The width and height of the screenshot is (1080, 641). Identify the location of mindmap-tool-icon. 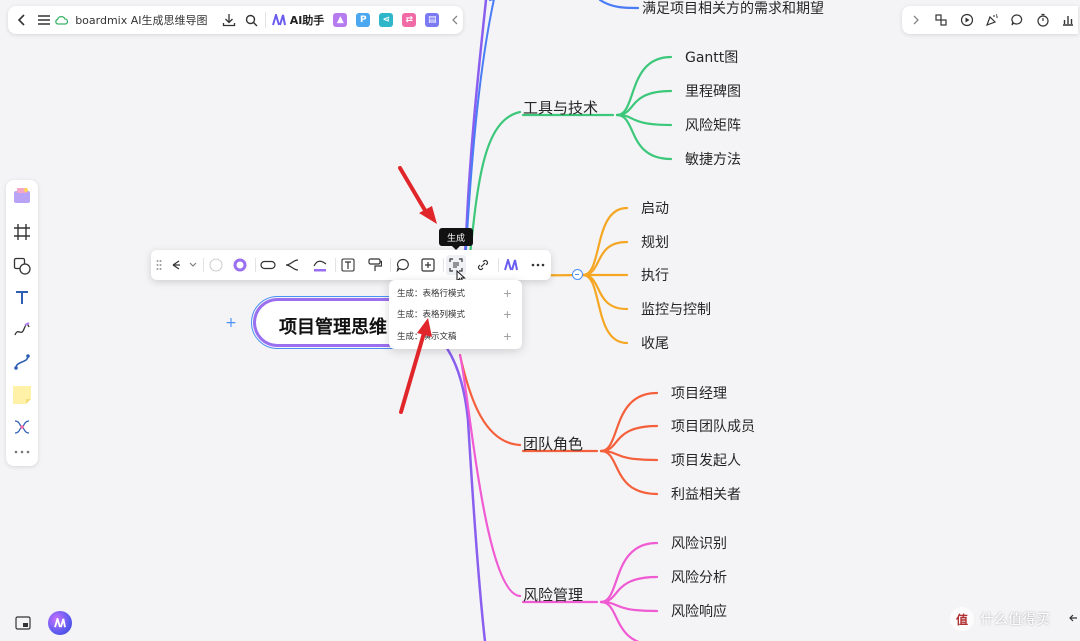
(22, 427).